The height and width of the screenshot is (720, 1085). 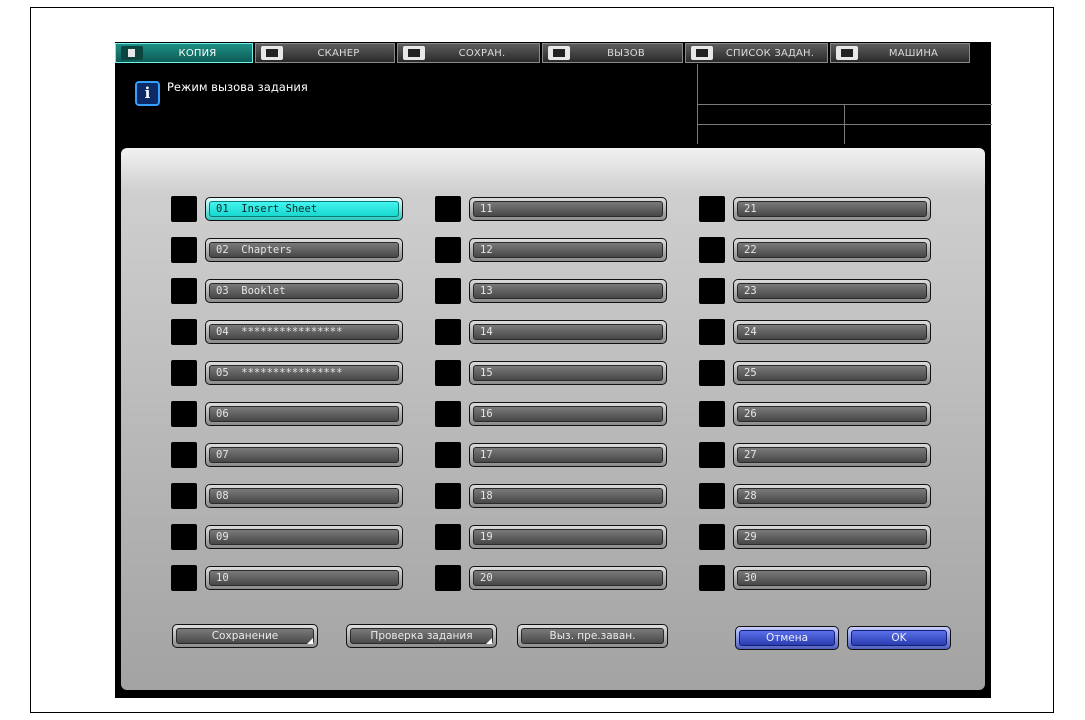 I want to click on job-label: 05 ****************, so click(x=304, y=373).